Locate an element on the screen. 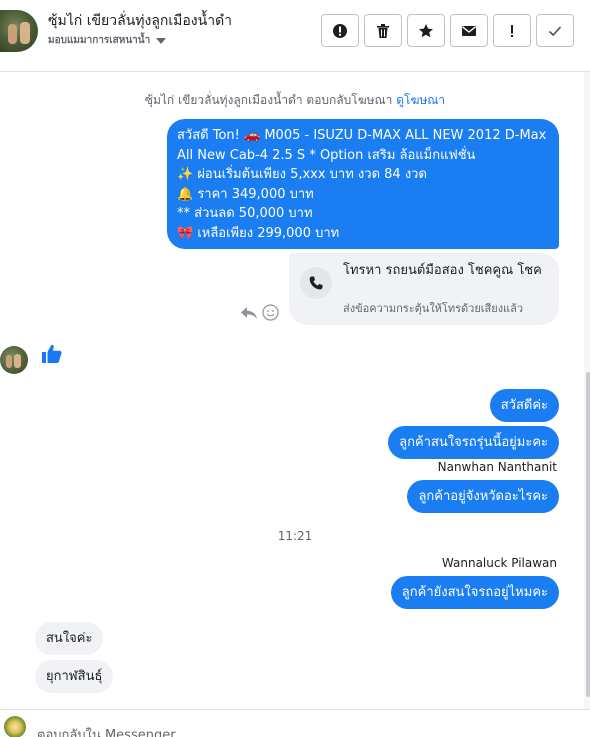 This screenshot has width=590, height=737. exclamation-icon is located at coordinates (512, 30).